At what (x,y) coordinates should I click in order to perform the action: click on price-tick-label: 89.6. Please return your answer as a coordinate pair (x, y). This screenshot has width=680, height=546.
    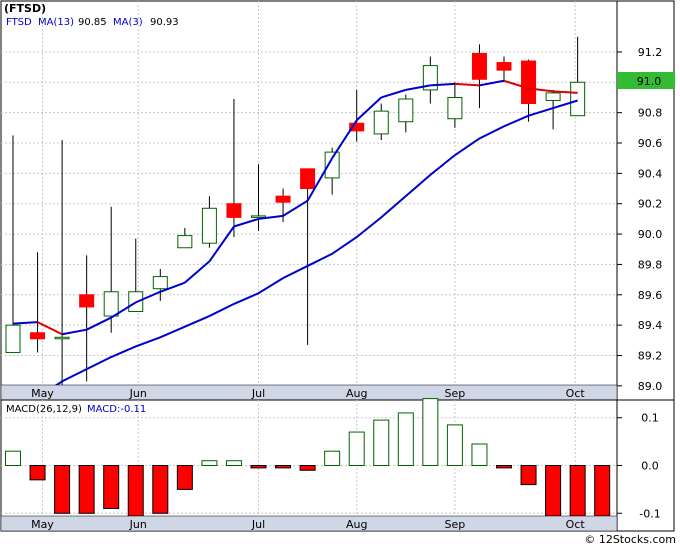
    Looking at the image, I should click on (650, 295).